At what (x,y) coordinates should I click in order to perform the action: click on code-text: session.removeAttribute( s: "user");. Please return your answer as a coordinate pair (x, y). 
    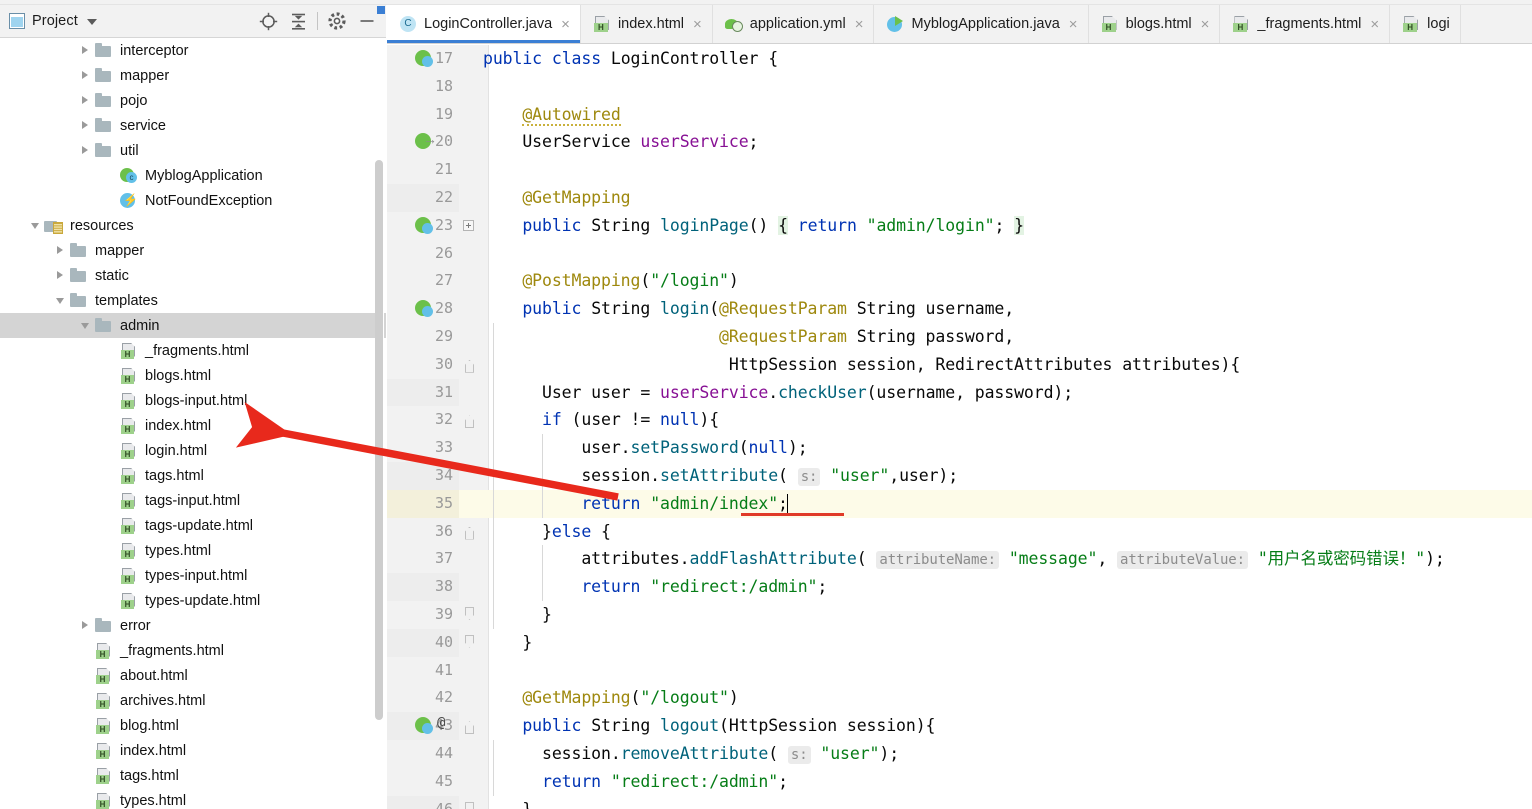
    Looking at the image, I should click on (691, 754).